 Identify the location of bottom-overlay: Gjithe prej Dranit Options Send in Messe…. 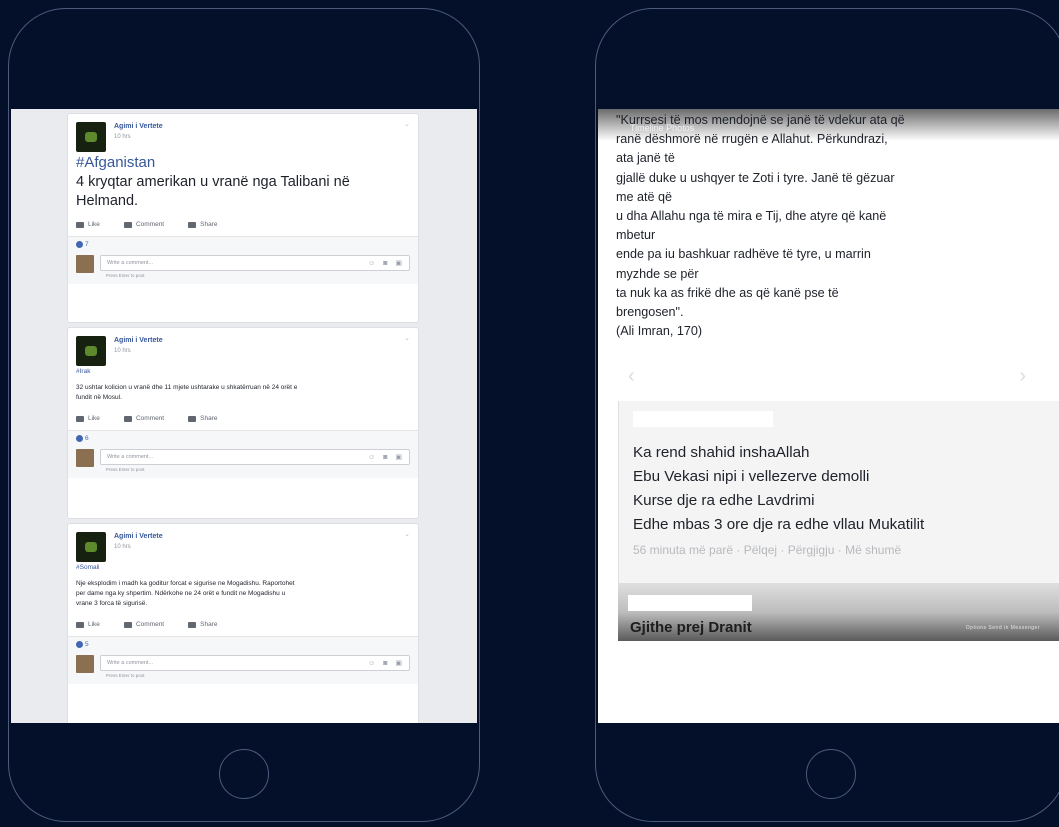
(838, 612).